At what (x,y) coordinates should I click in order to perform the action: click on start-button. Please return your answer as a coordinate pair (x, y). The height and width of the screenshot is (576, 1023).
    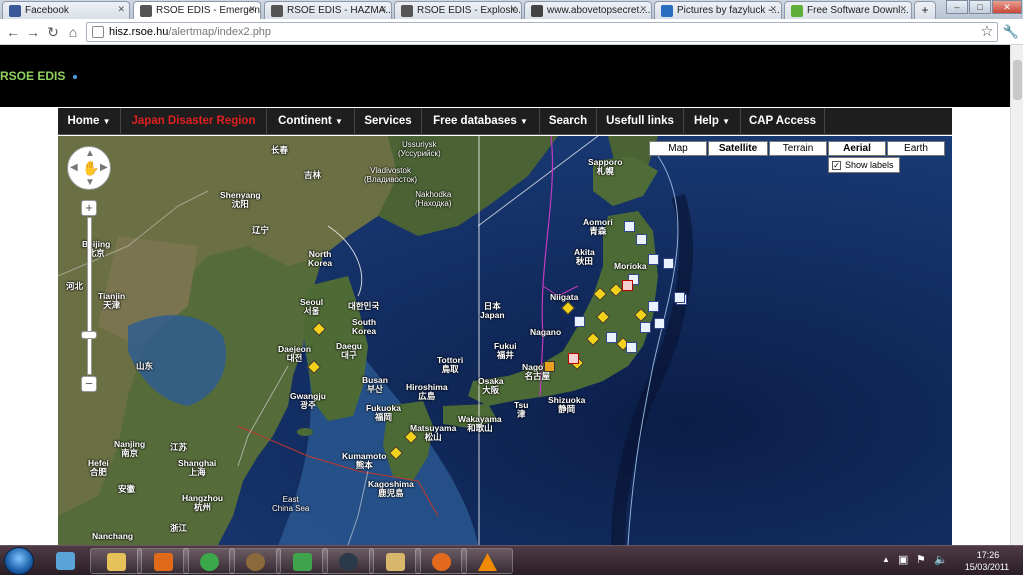
    Looking at the image, I should click on (19, 561).